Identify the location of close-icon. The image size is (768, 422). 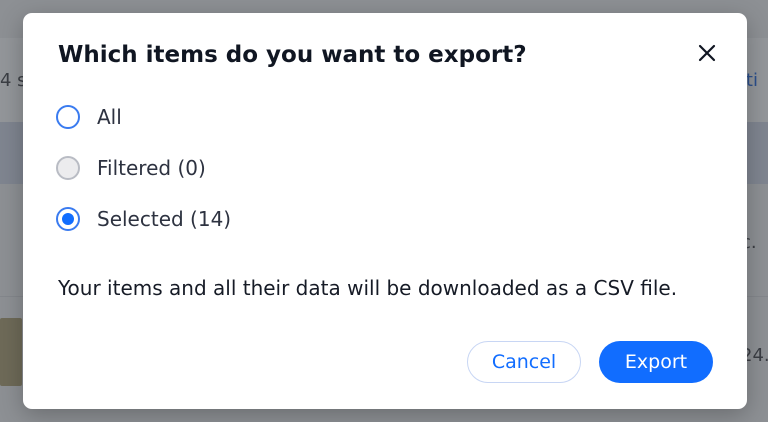
(707, 53).